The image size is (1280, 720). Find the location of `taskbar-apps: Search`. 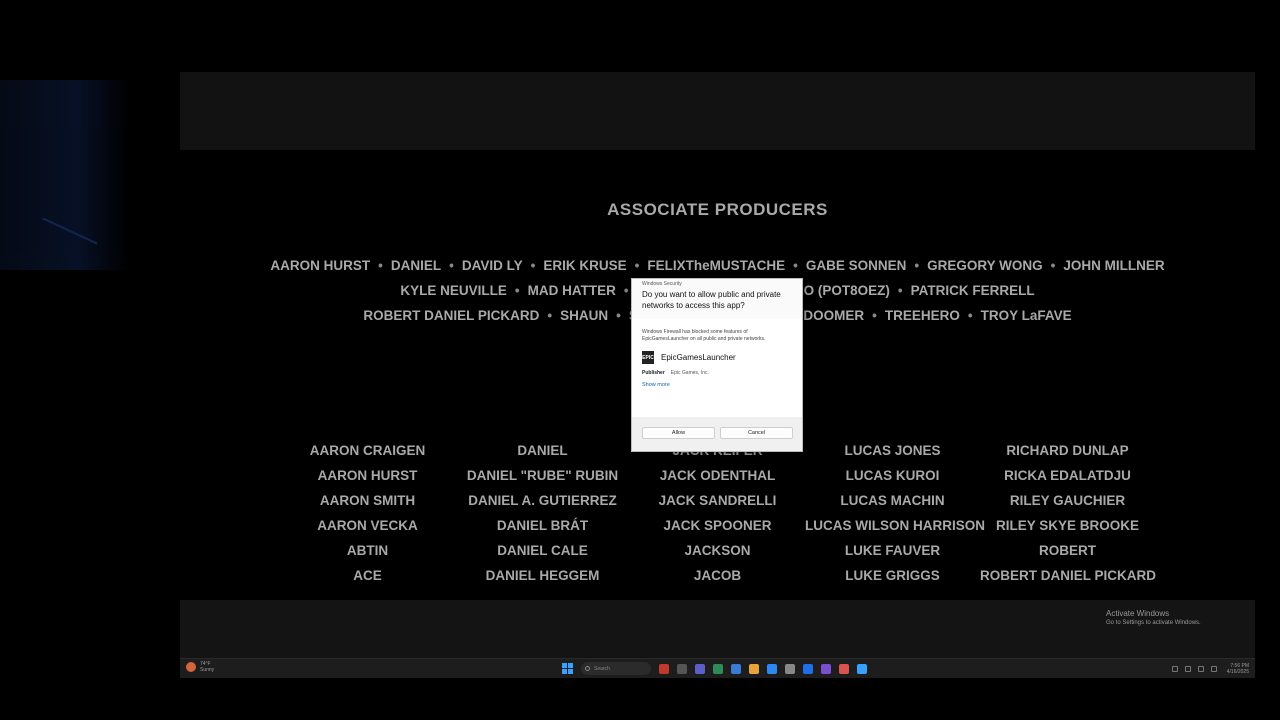

taskbar-apps: Search is located at coordinates (714, 668).